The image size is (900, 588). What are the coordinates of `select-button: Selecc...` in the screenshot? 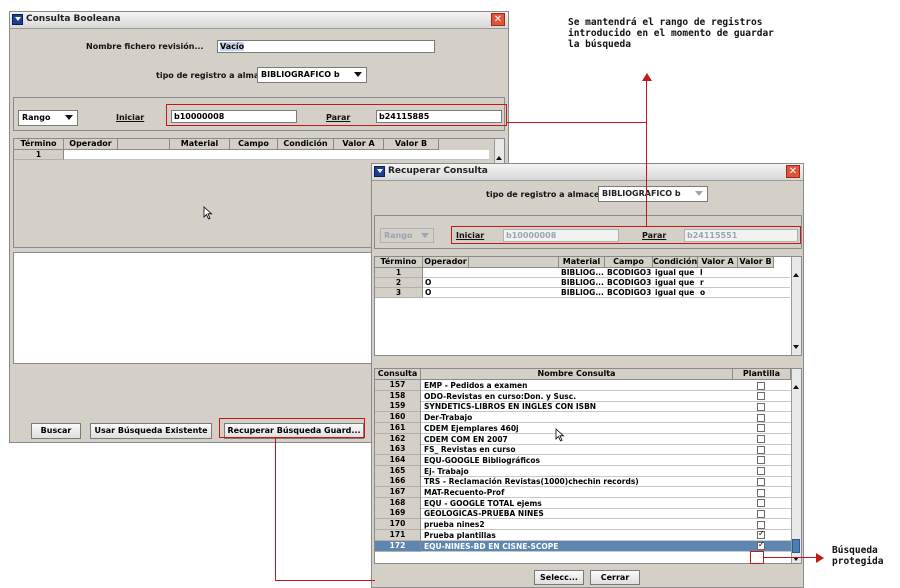 It's located at (559, 577).